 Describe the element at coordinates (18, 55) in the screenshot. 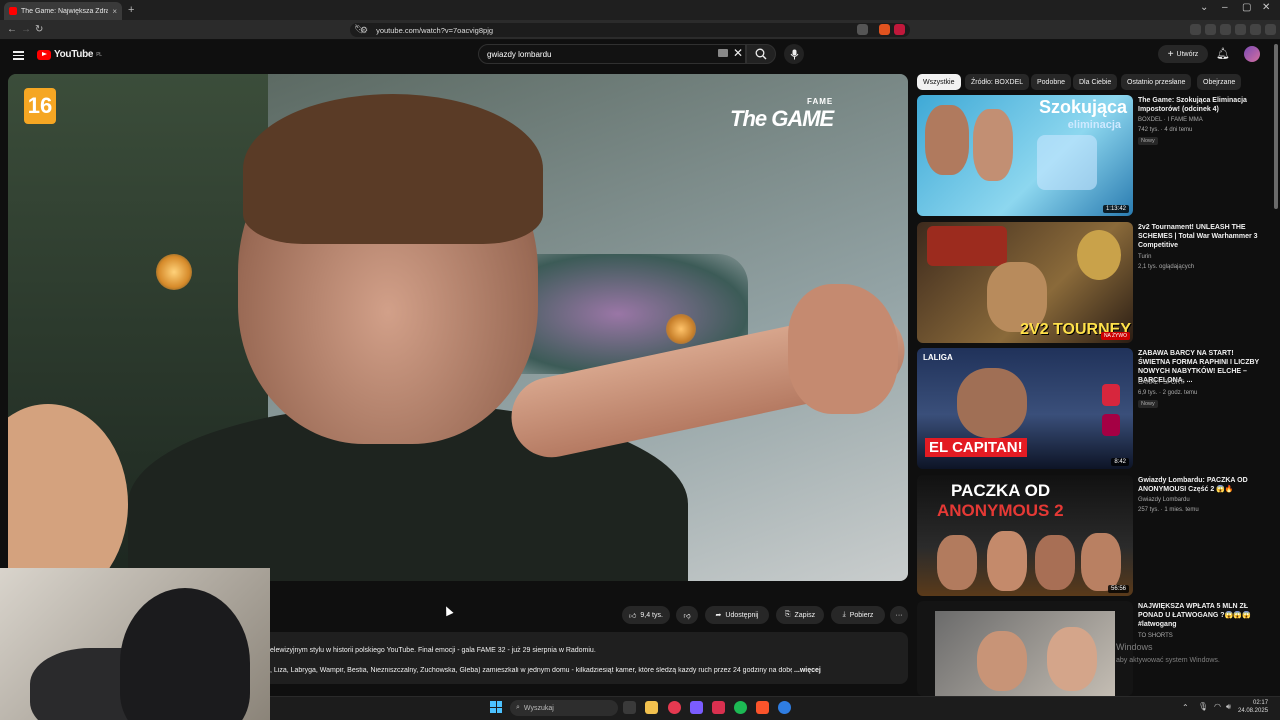

I see `hamburger-menu-icon` at that location.